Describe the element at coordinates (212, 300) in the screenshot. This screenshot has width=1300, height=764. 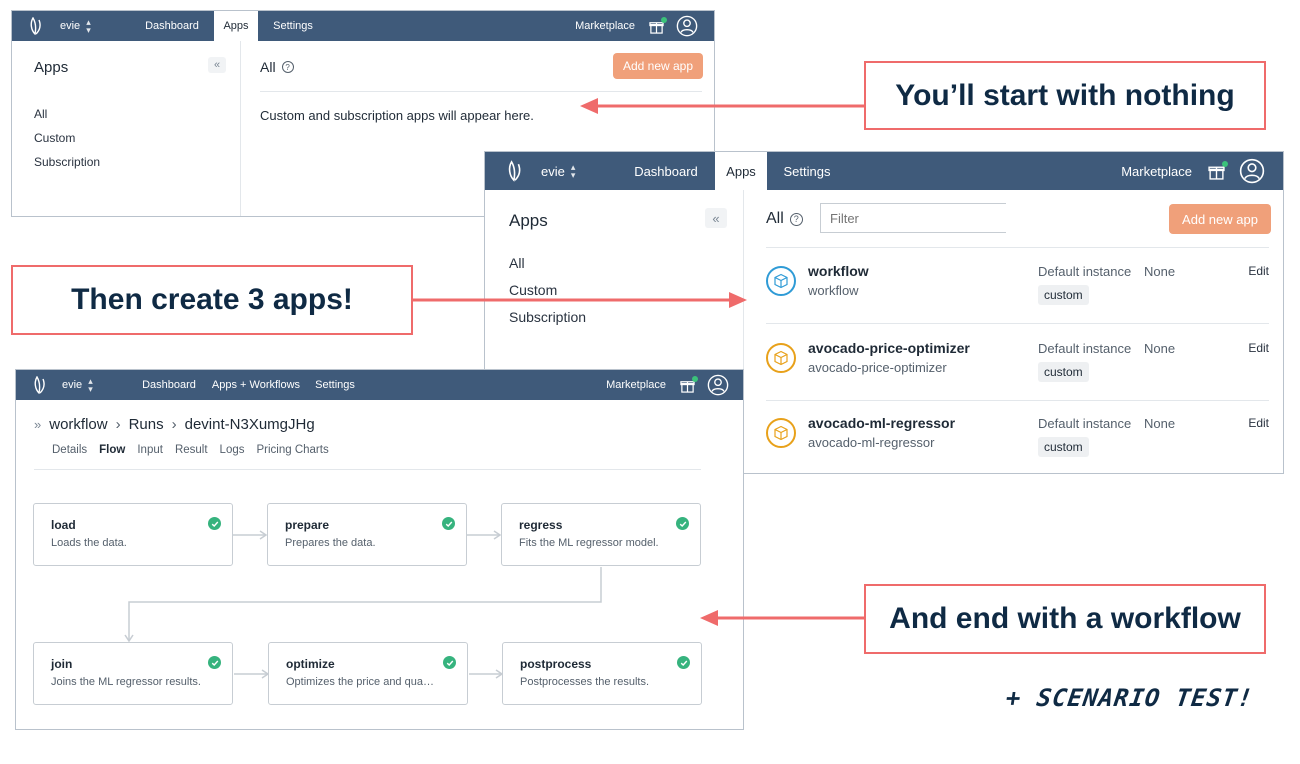
I see `callout-create: Then create 3 apps!` at that location.